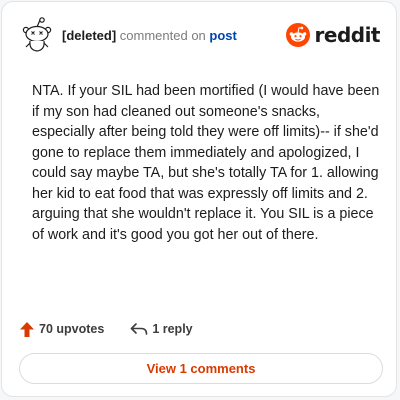 This screenshot has height=400, width=400. I want to click on action-text: commented on, so click(162, 35).